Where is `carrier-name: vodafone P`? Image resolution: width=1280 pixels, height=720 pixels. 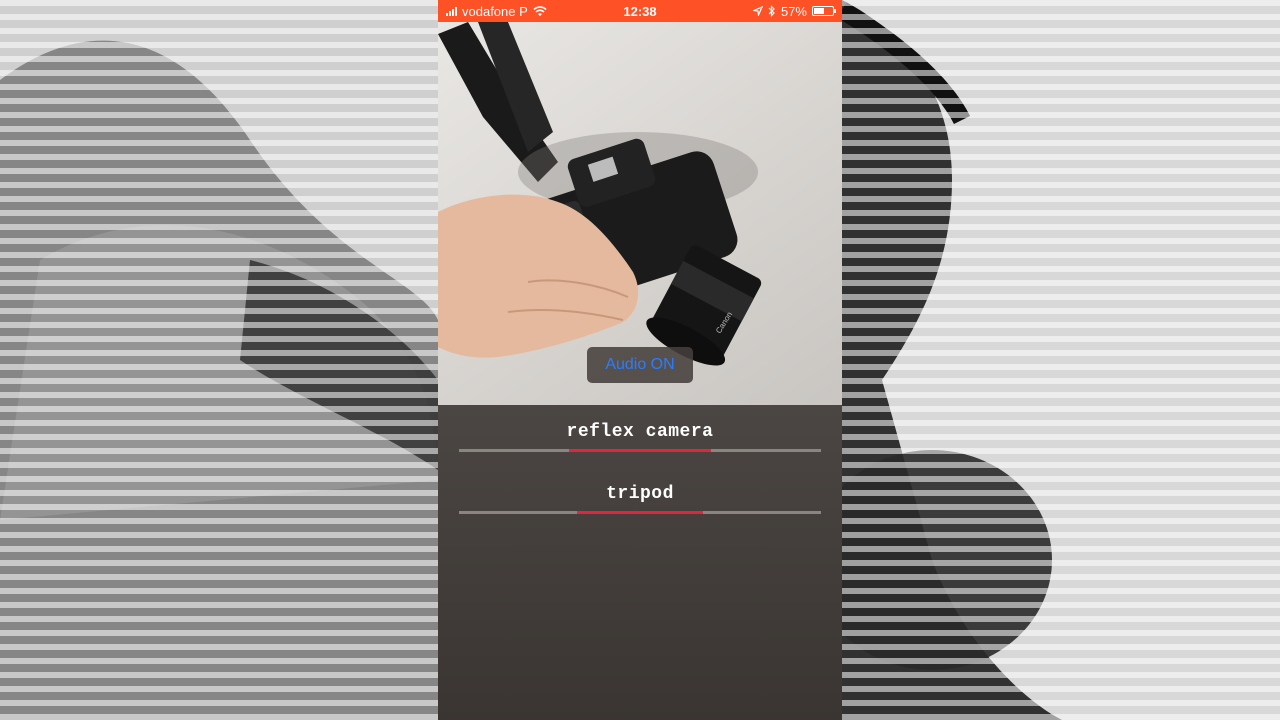
carrier-name: vodafone P is located at coordinates (495, 11).